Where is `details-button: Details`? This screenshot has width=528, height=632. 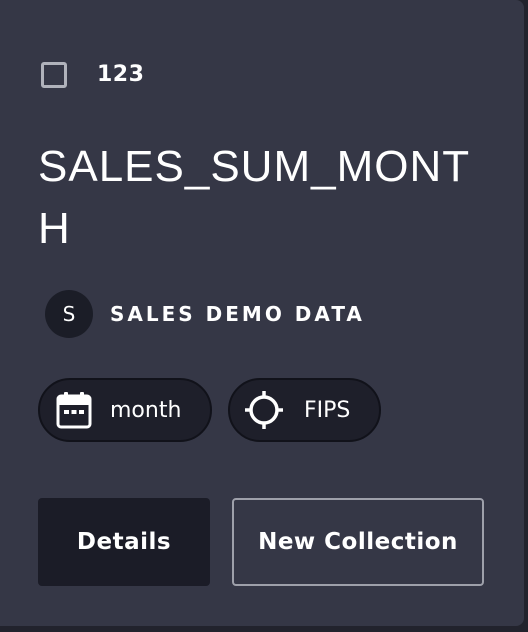
details-button: Details is located at coordinates (124, 542).